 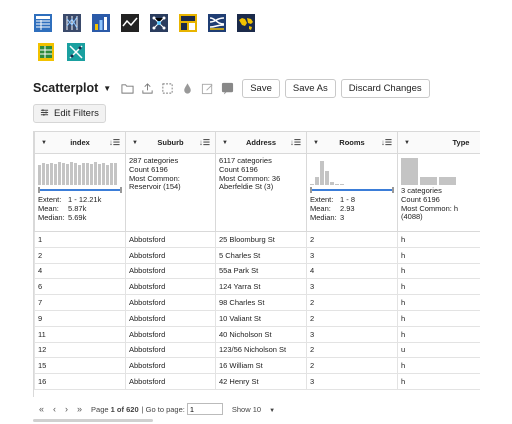 I want to click on last-page-icon: », so click(x=79, y=409).